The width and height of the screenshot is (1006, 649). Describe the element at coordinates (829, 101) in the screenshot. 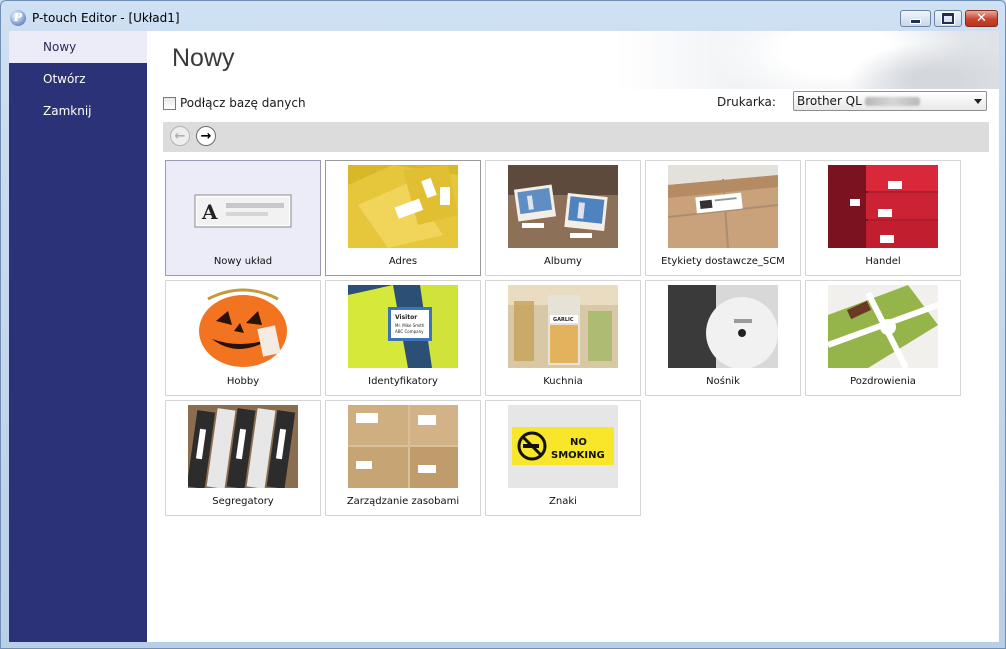

I see `printer-value: Brother QL` at that location.